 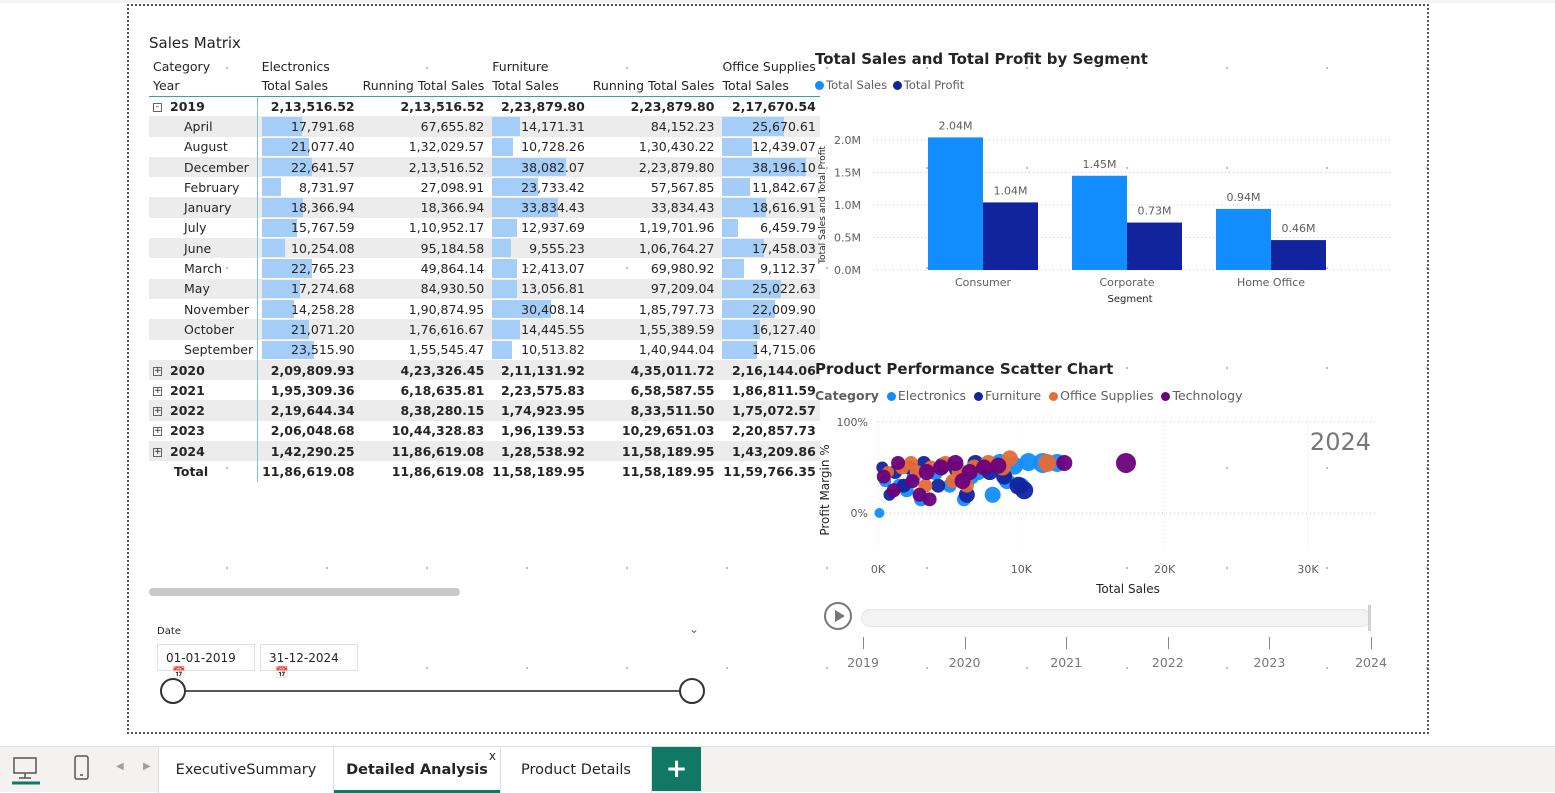 What do you see at coordinates (282, 672) in the screenshot?
I see `calendar-icon: 📅` at bounding box center [282, 672].